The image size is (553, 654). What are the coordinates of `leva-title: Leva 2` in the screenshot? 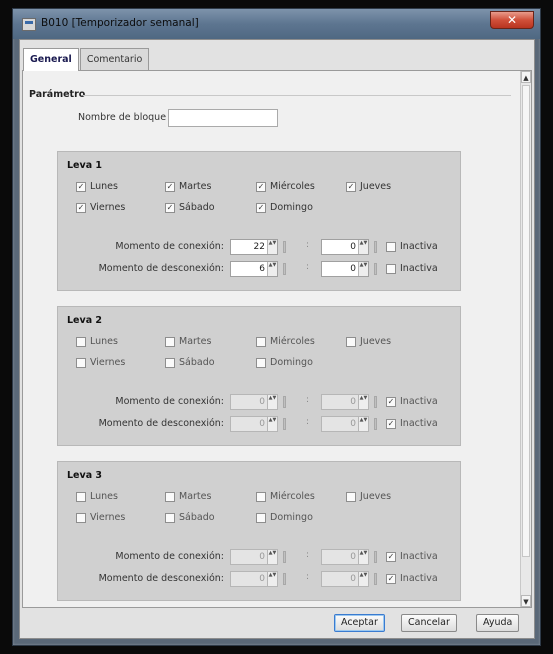 It's located at (85, 320).